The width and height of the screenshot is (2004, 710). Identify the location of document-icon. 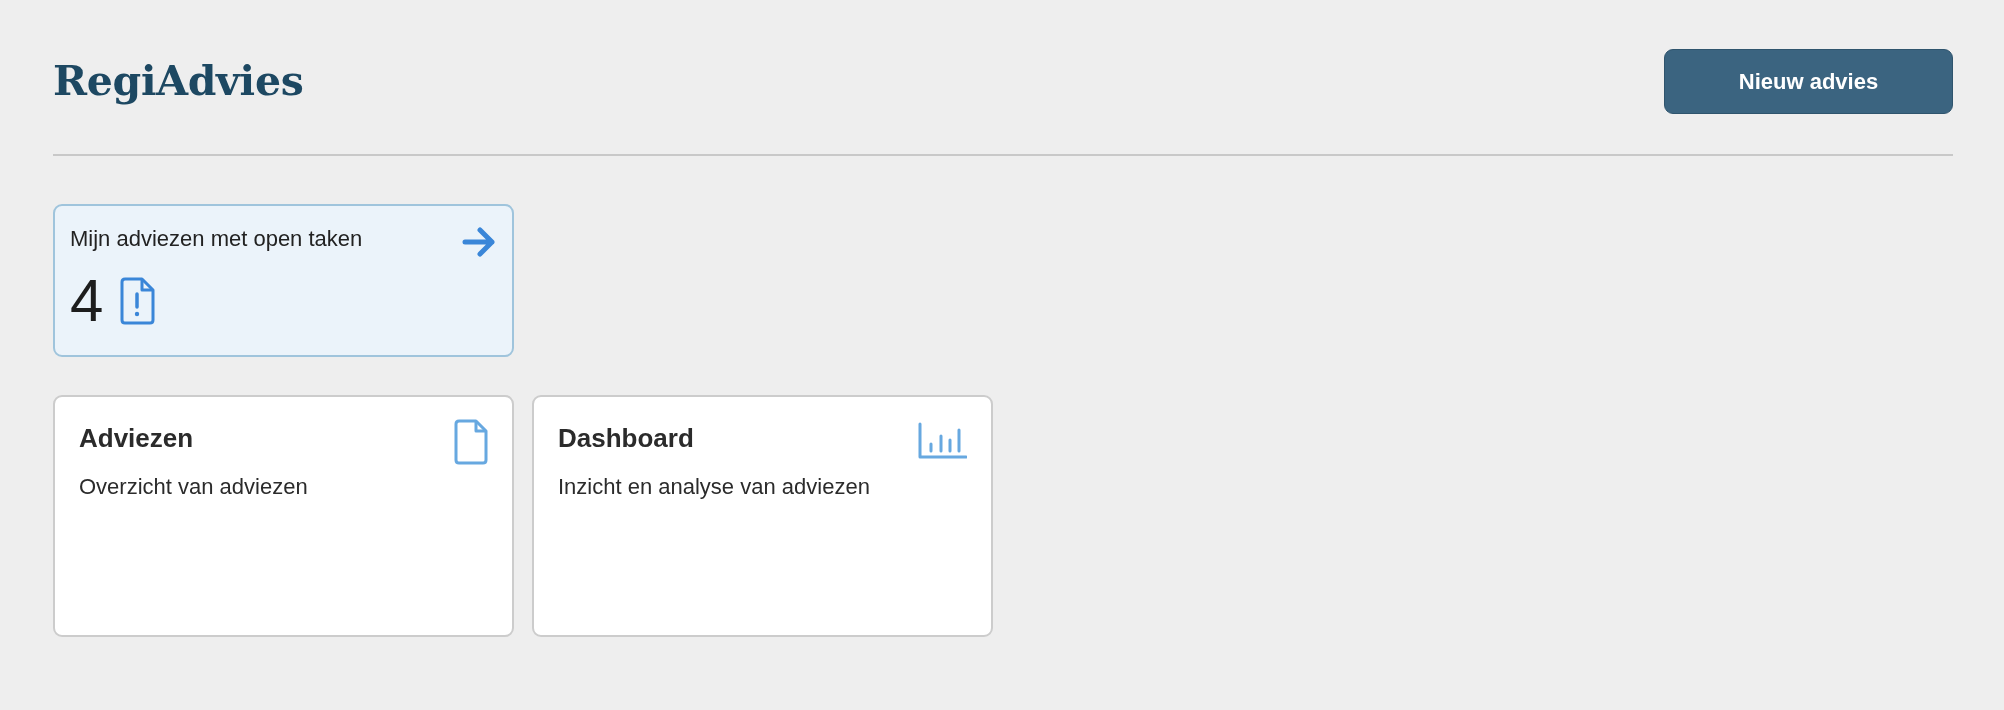
(471, 442).